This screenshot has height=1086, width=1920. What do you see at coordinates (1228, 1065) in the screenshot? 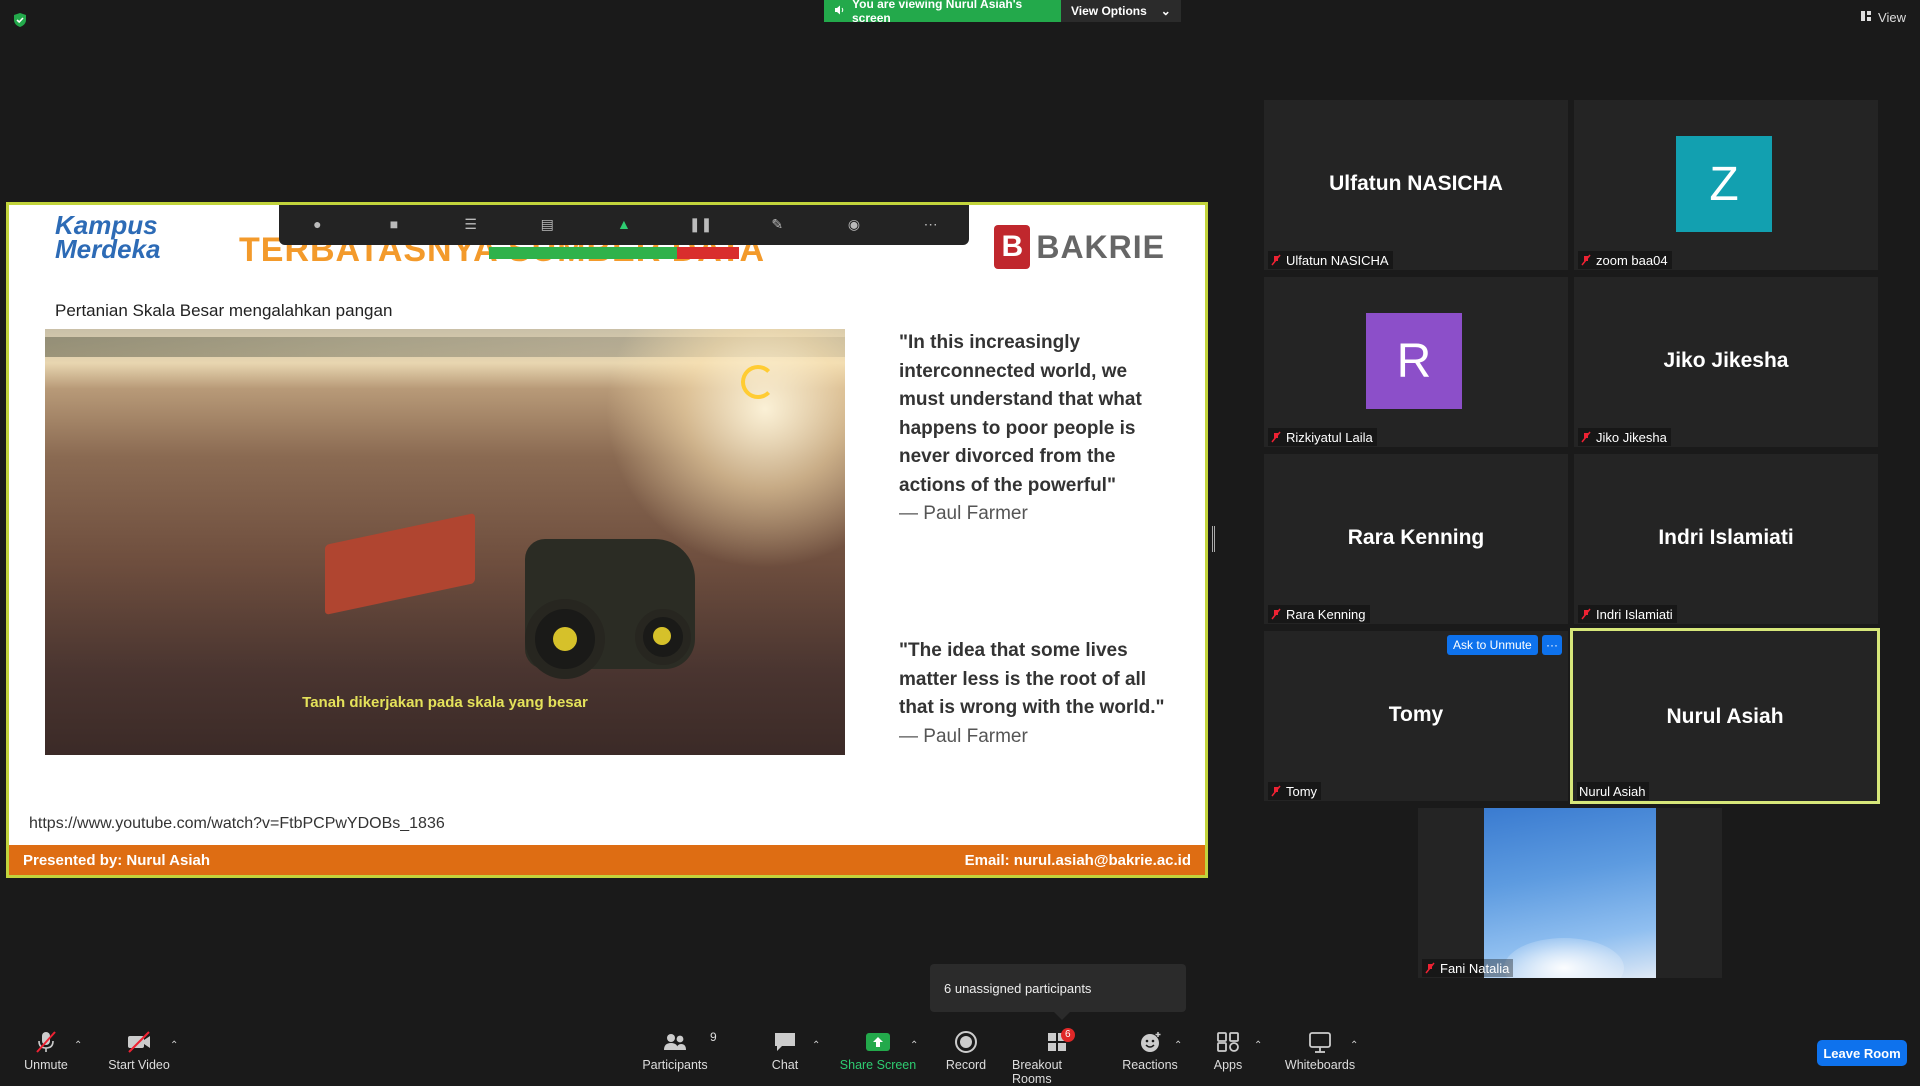
I see `apps-label: Apps` at bounding box center [1228, 1065].